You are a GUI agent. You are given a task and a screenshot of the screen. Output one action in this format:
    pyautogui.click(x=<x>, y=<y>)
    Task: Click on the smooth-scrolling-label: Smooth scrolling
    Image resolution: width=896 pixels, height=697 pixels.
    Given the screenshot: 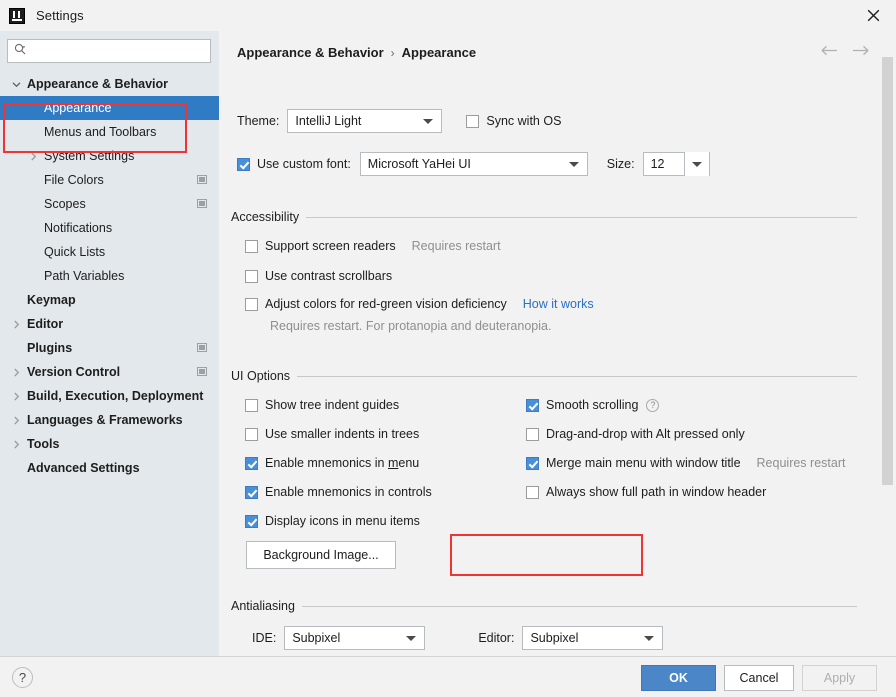 What is the action you would take?
    pyautogui.click(x=592, y=405)
    